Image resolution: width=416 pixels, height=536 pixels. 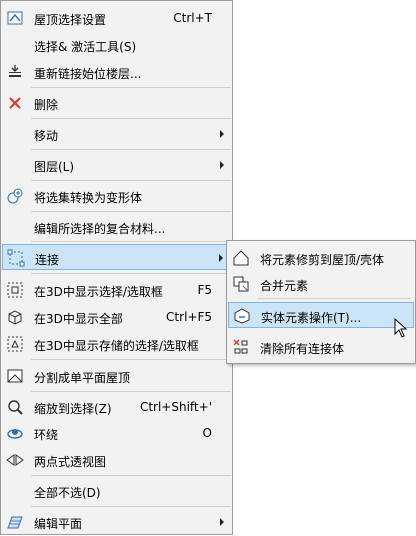 I want to click on convert-morph-icon, so click(x=15, y=196).